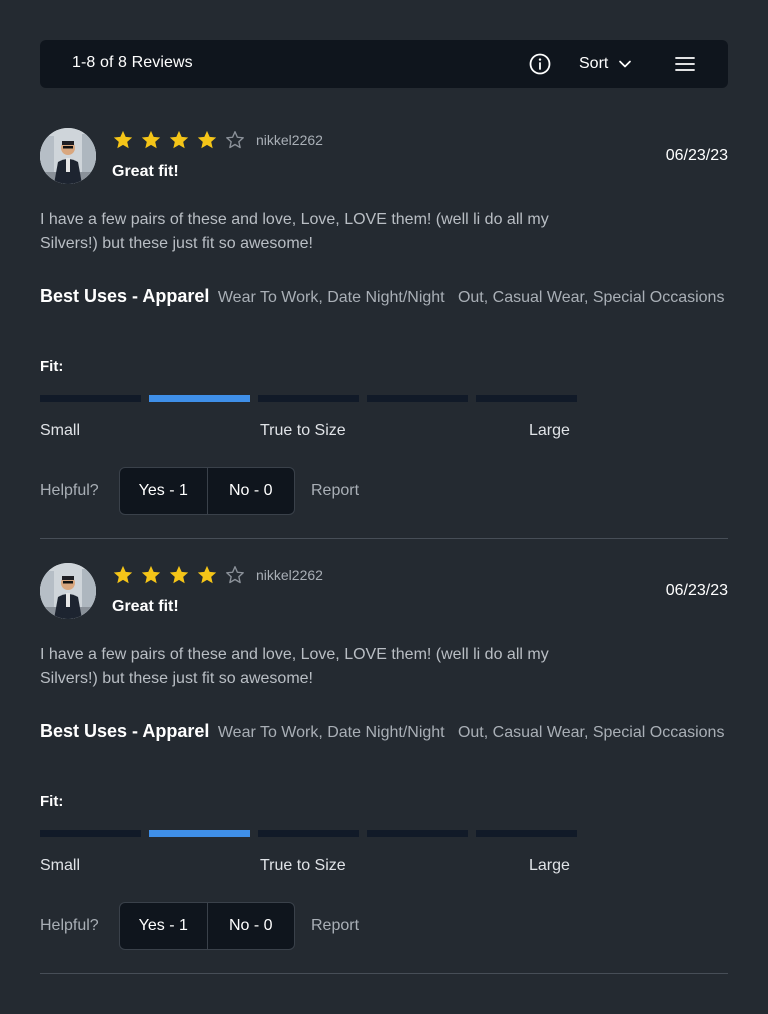 This screenshot has width=768, height=1014. What do you see at coordinates (685, 64) in the screenshot?
I see `menu-icon` at bounding box center [685, 64].